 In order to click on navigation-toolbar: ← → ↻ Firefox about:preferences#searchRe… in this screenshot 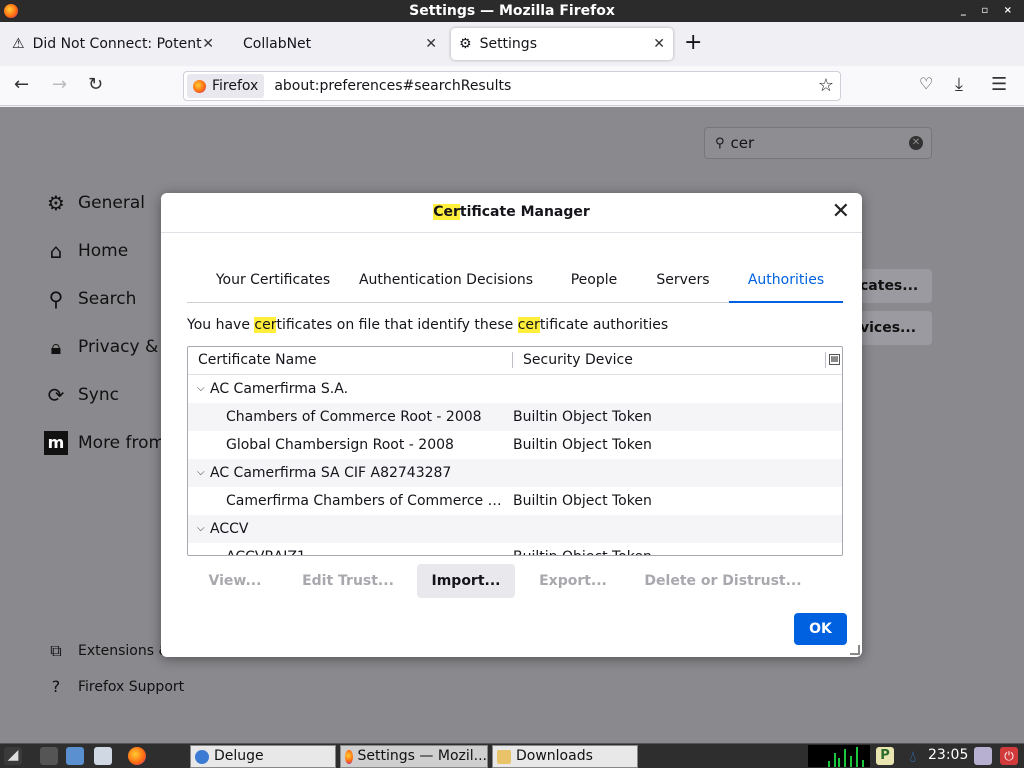, I will do `click(512, 86)`.